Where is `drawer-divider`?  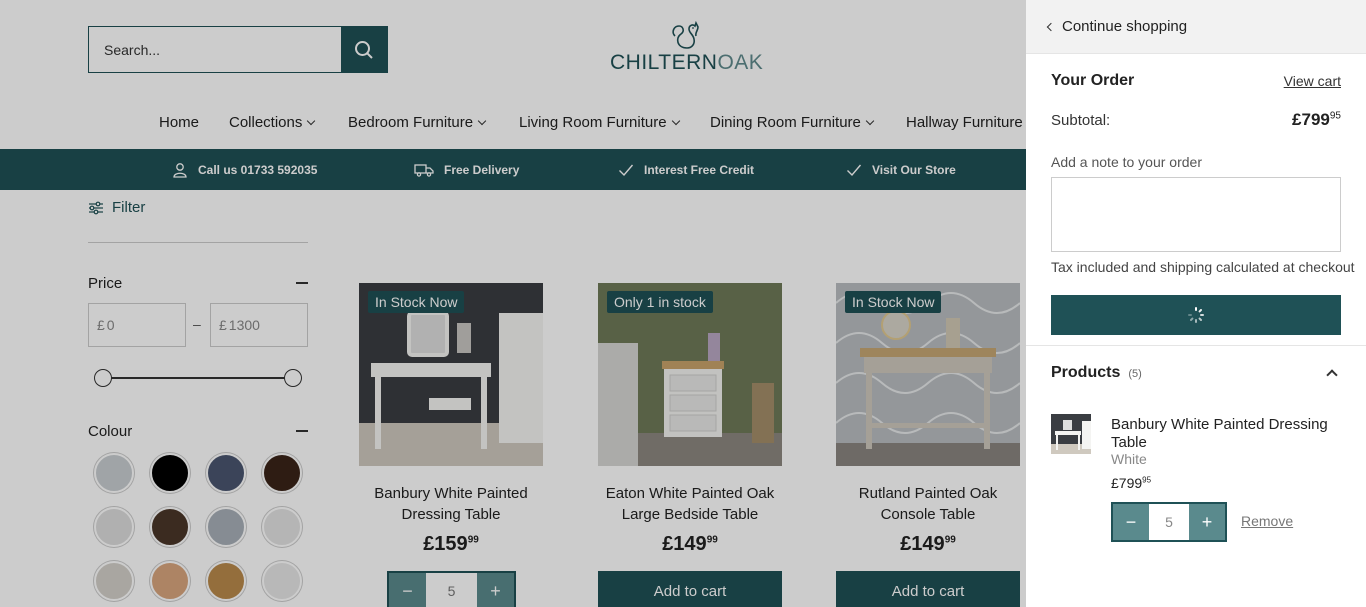
drawer-divider is located at coordinates (1196, 345).